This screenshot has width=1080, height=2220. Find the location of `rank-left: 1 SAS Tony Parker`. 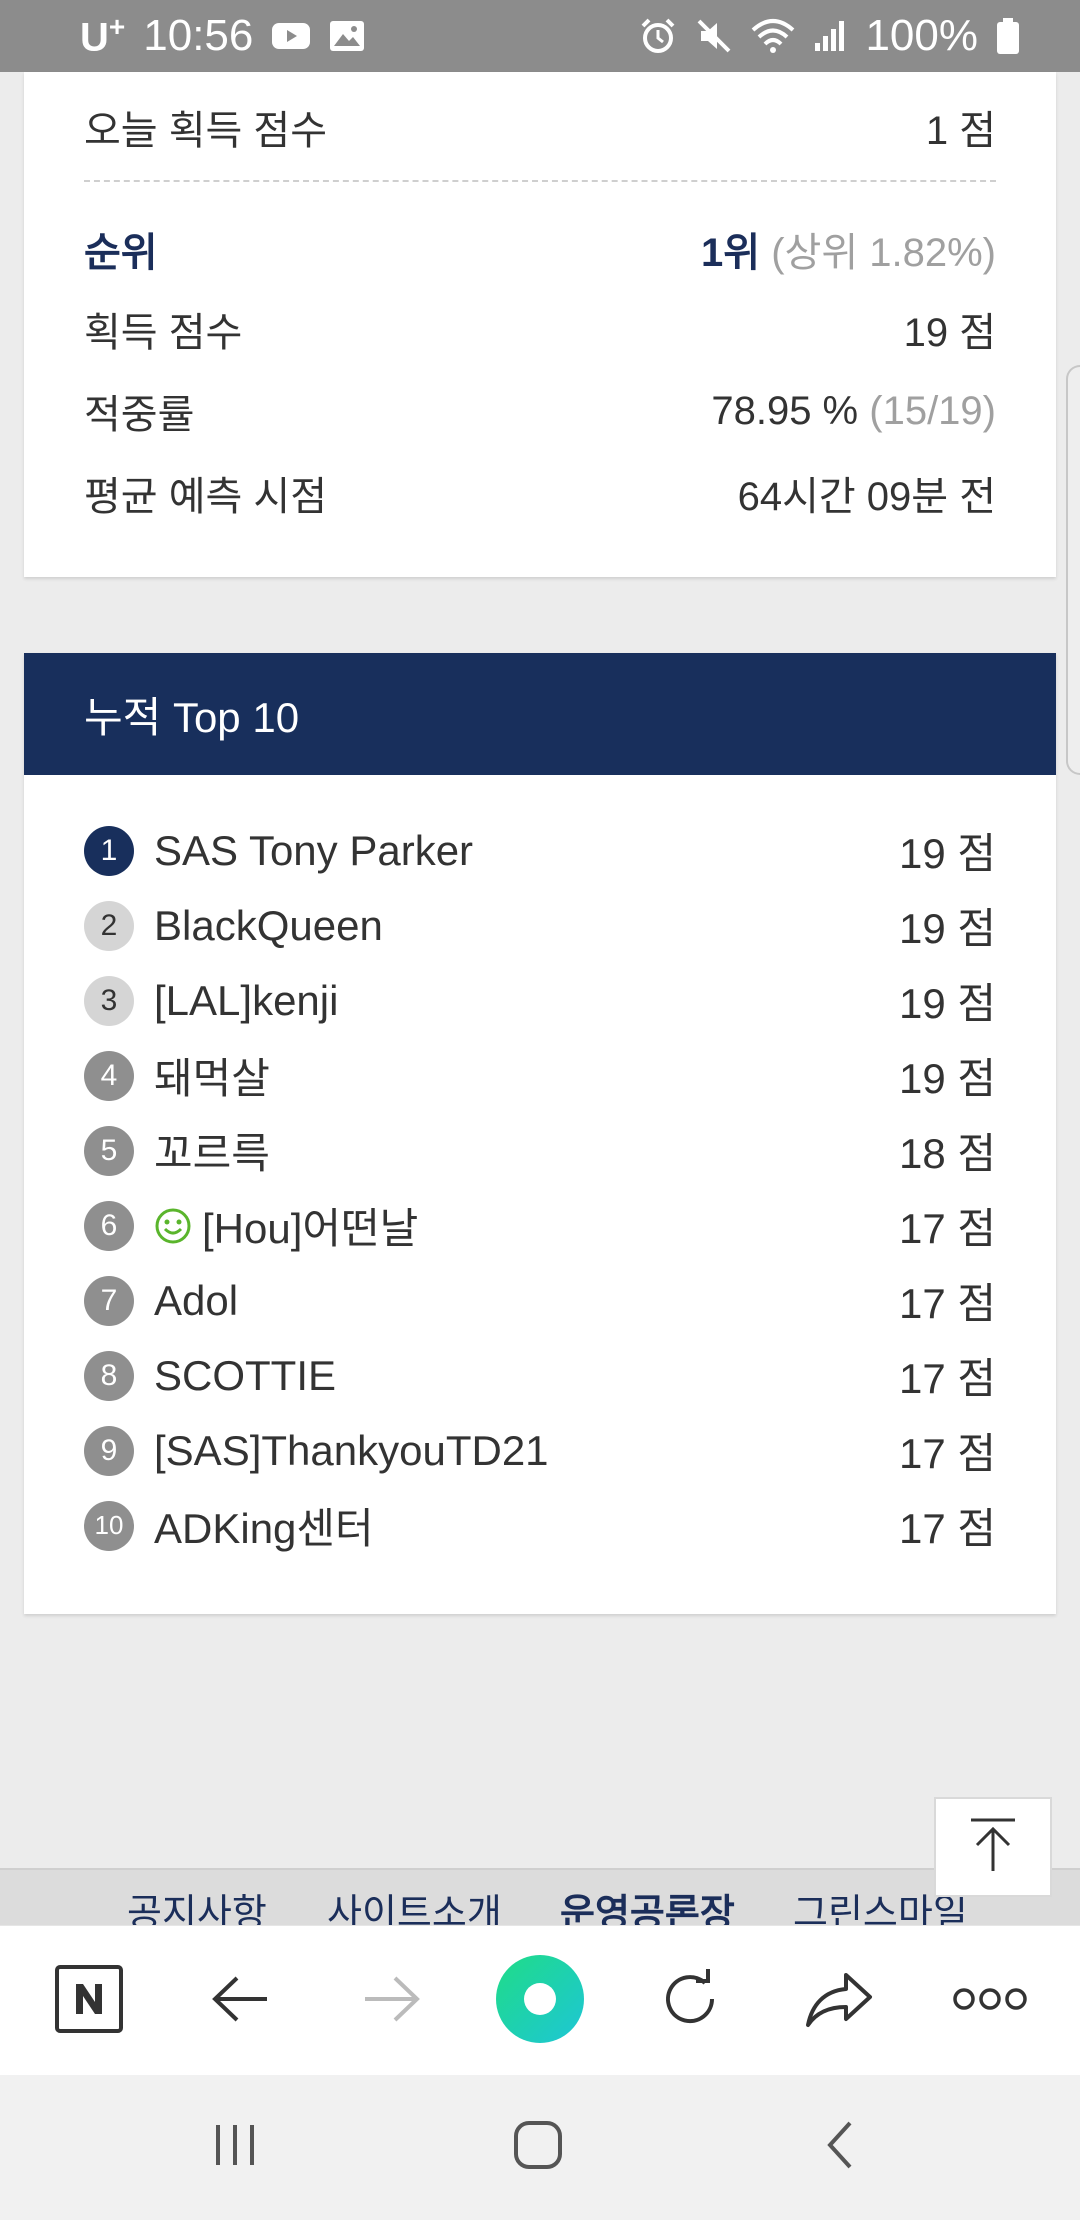

rank-left: 1 SAS Tony Parker is located at coordinates (278, 850).